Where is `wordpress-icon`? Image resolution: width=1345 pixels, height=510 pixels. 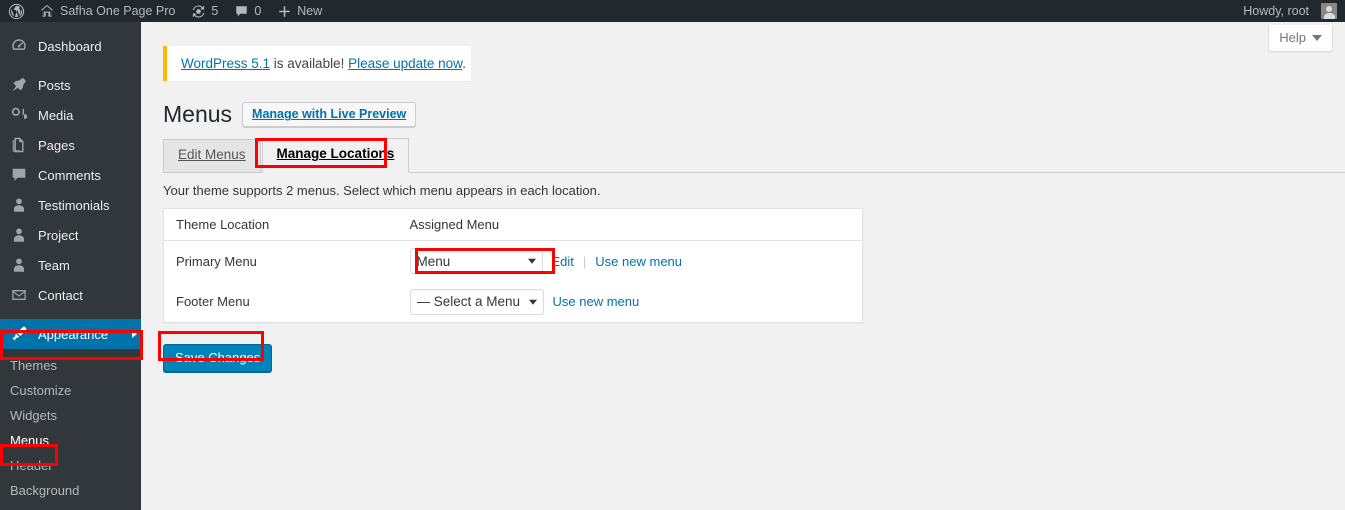
wordpress-icon is located at coordinates (16, 11).